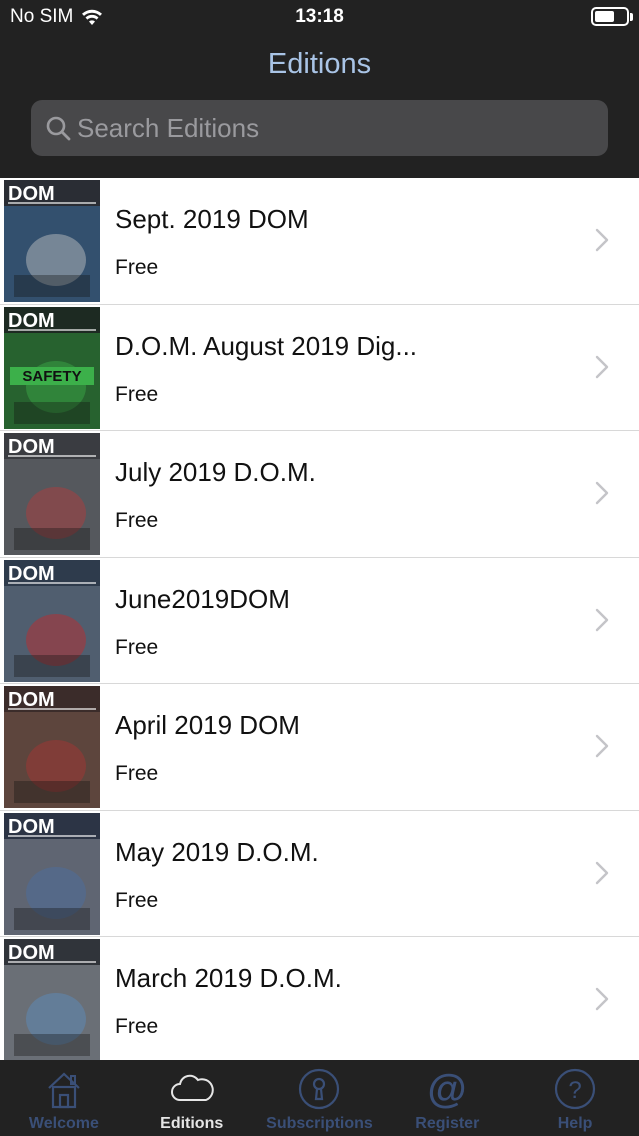 The height and width of the screenshot is (1136, 639). What do you see at coordinates (319, 64) in the screenshot?
I see `page-title: Editions` at bounding box center [319, 64].